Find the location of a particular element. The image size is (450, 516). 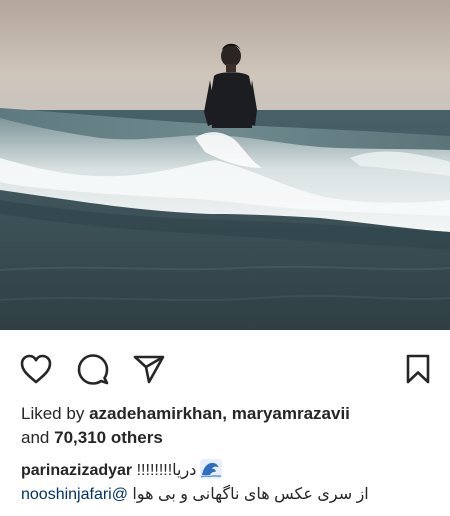

water-wave-icon is located at coordinates (211, 469).